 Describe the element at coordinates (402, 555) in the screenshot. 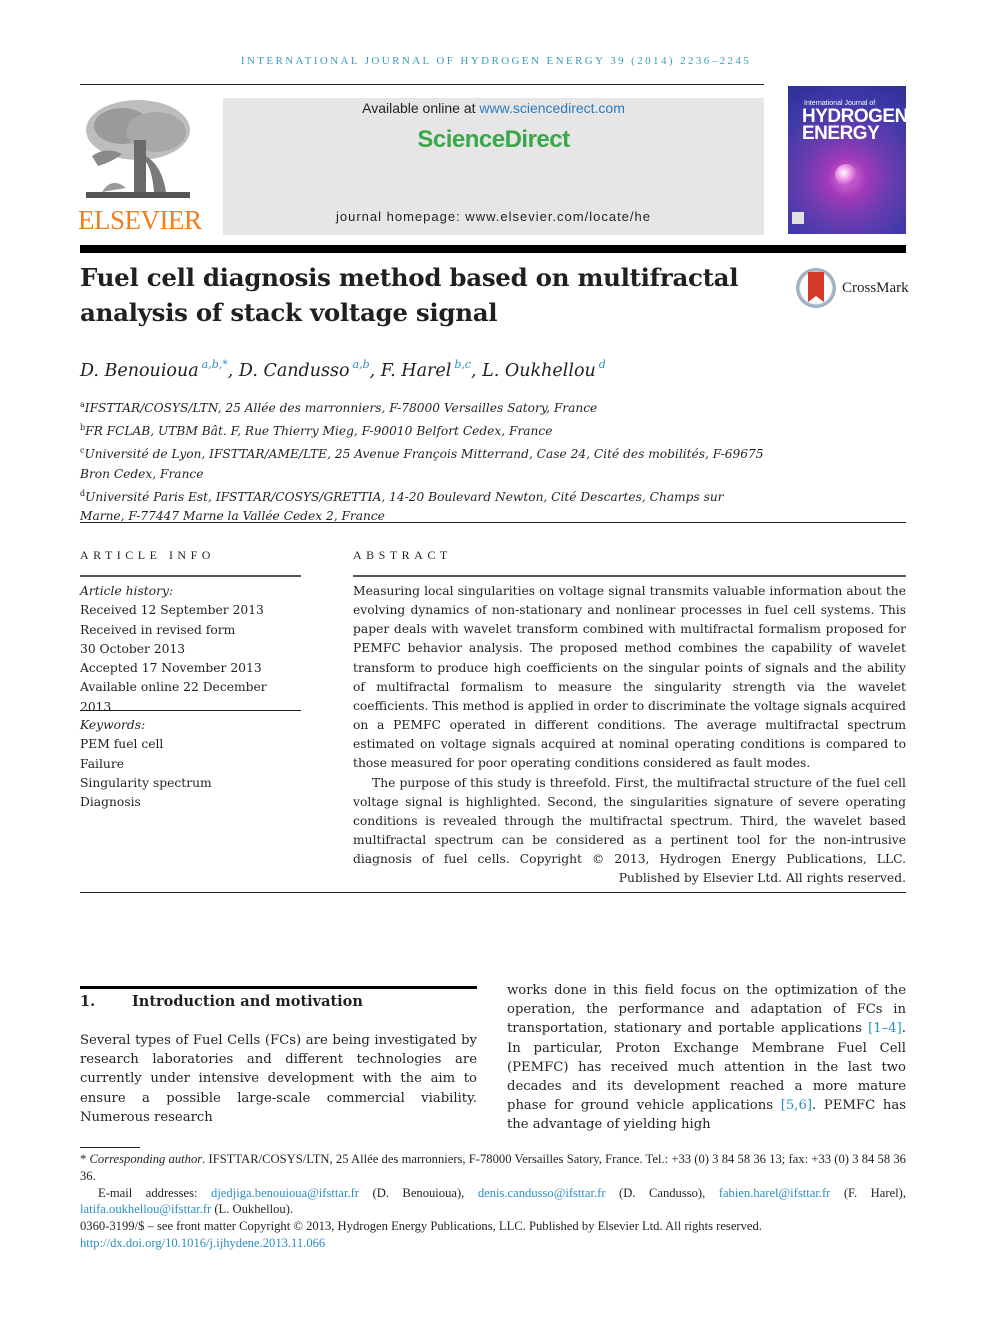

I see `abstract-heading: ABSTRACT` at that location.